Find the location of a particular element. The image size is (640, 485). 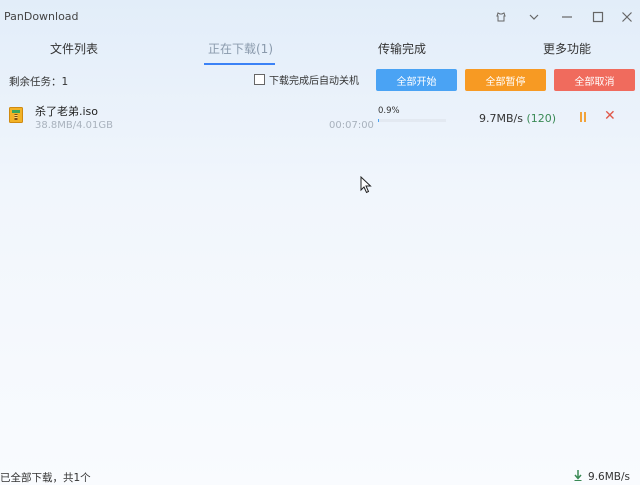

title-bar: PanDownload is located at coordinates (320, 17).